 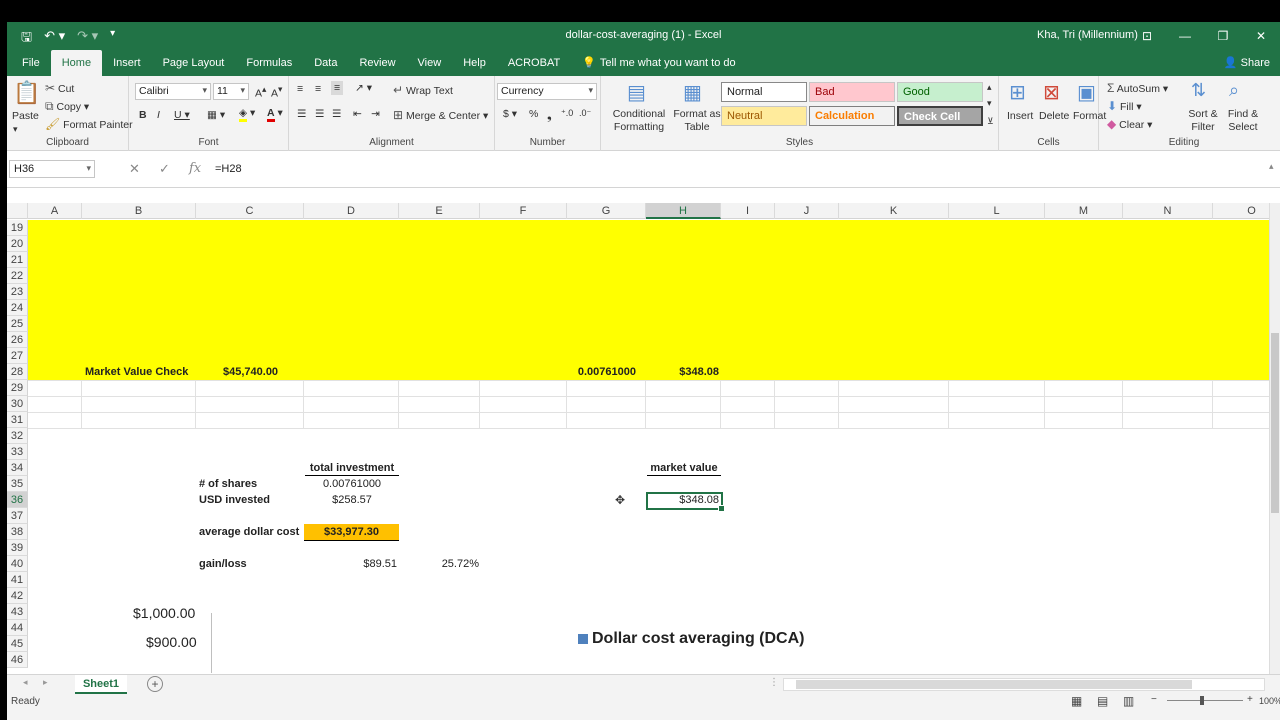 What do you see at coordinates (606, 211) in the screenshot?
I see `column-header-g: G` at bounding box center [606, 211].